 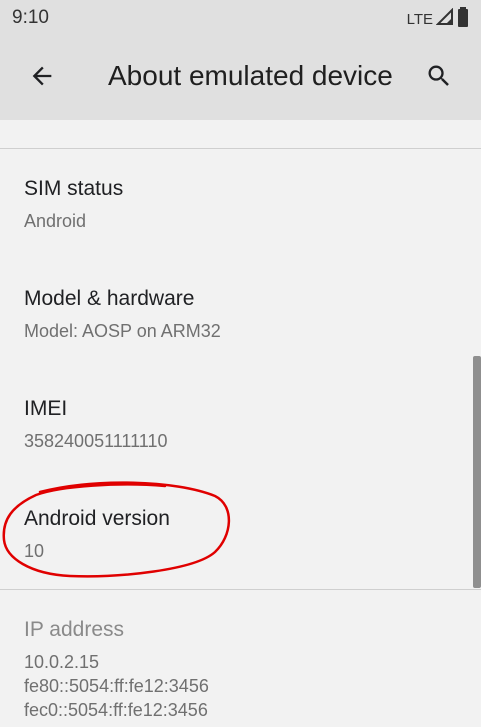 I want to click on ip-line: fec0::5054:ff:fe12:3456, so click(x=116, y=710).